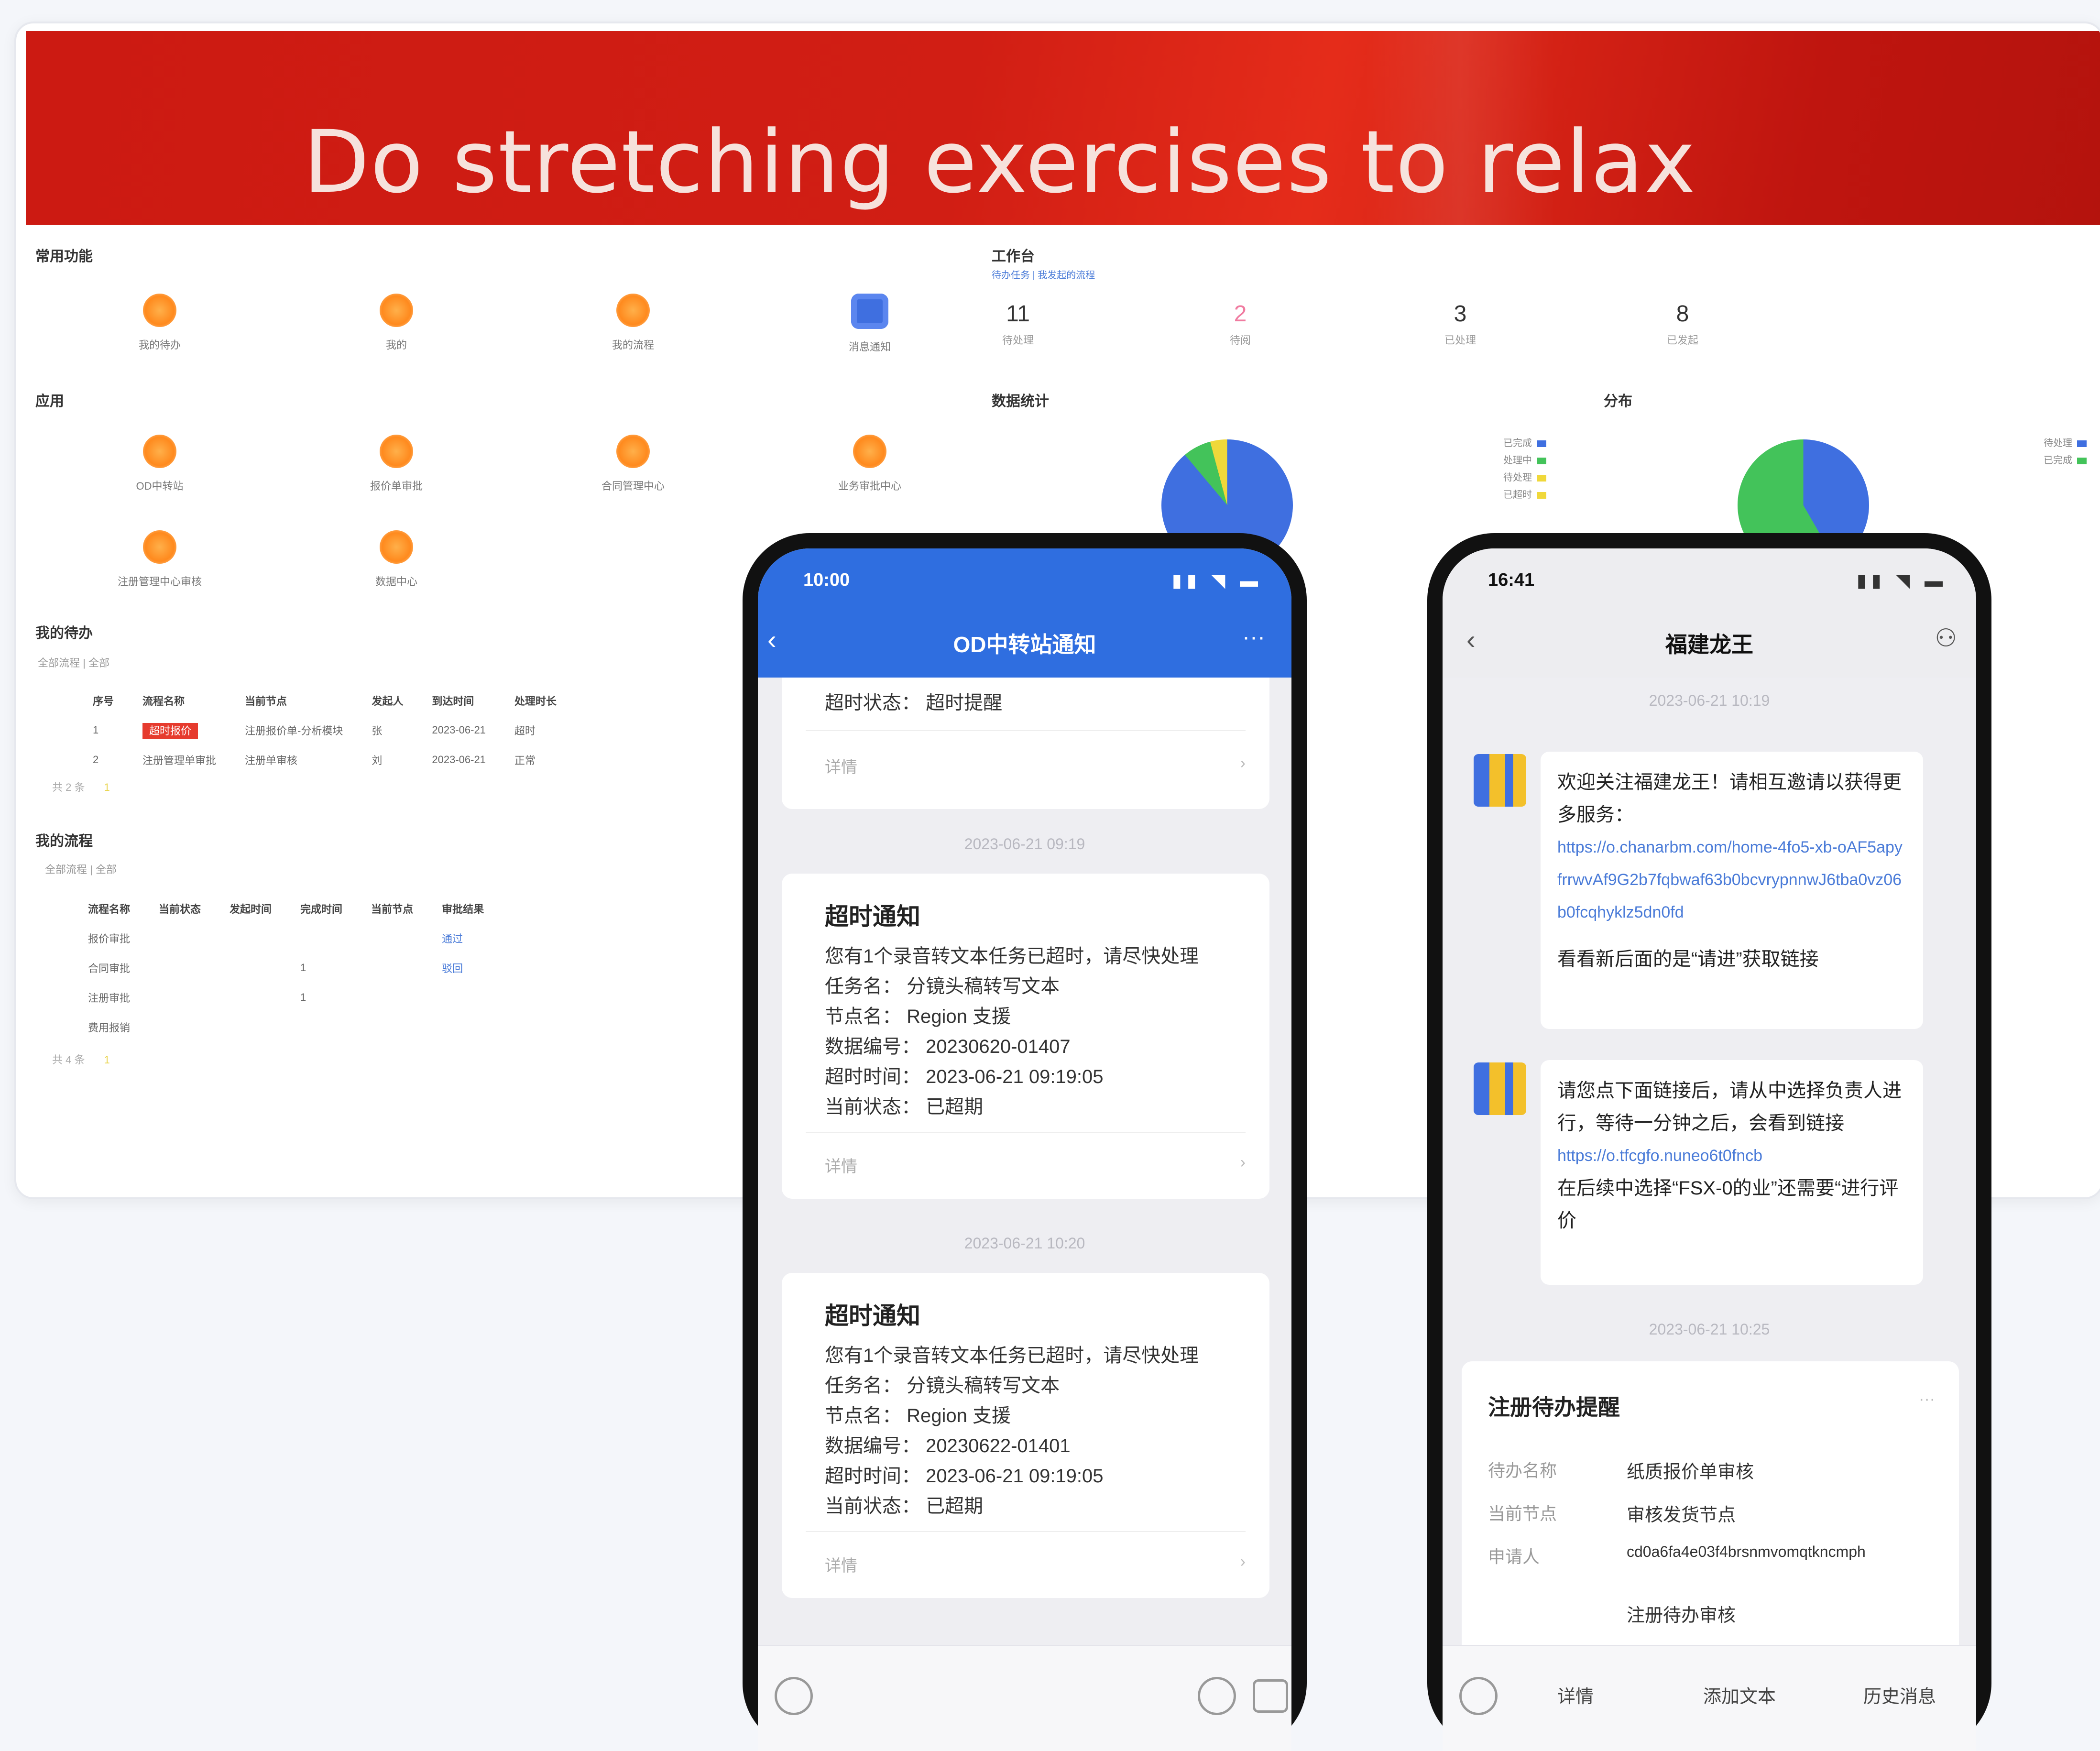 The image size is (2100, 1751). What do you see at coordinates (1000, 162) in the screenshot?
I see `banner-title: Do stretching exercises to relax` at bounding box center [1000, 162].